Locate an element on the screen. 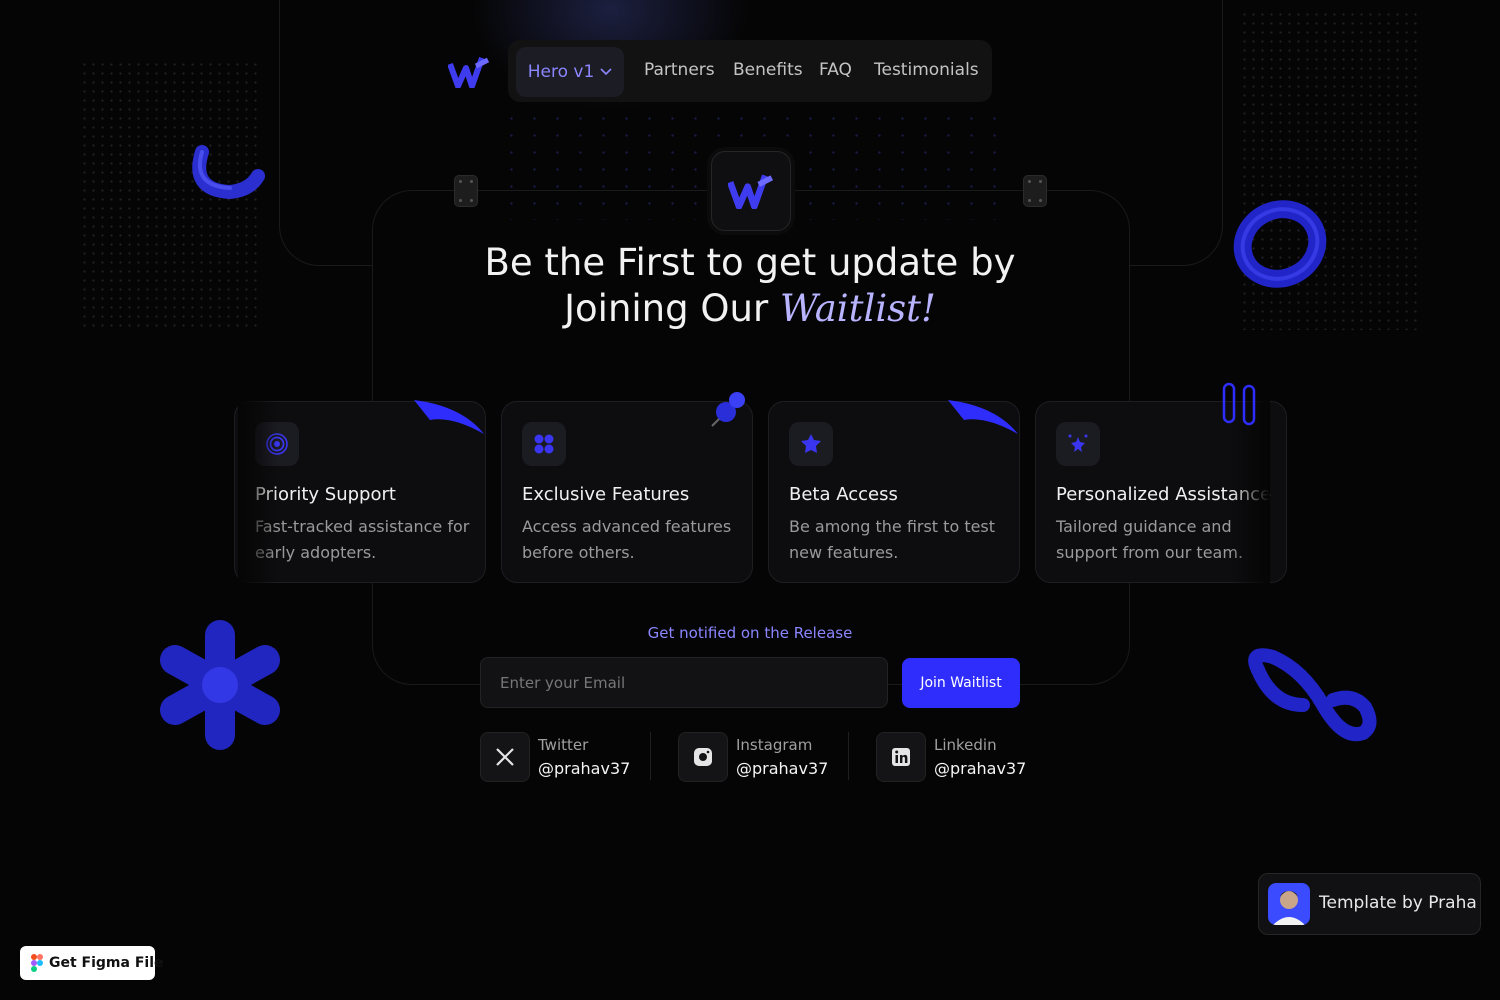 The image size is (1500, 1000). brand-logo-large-icon is located at coordinates (751, 191).